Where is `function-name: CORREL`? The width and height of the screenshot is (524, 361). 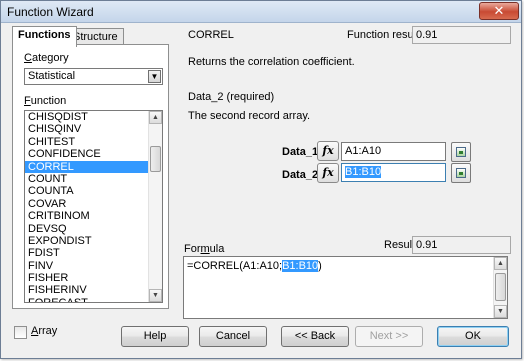 function-name: CORREL is located at coordinates (211, 35).